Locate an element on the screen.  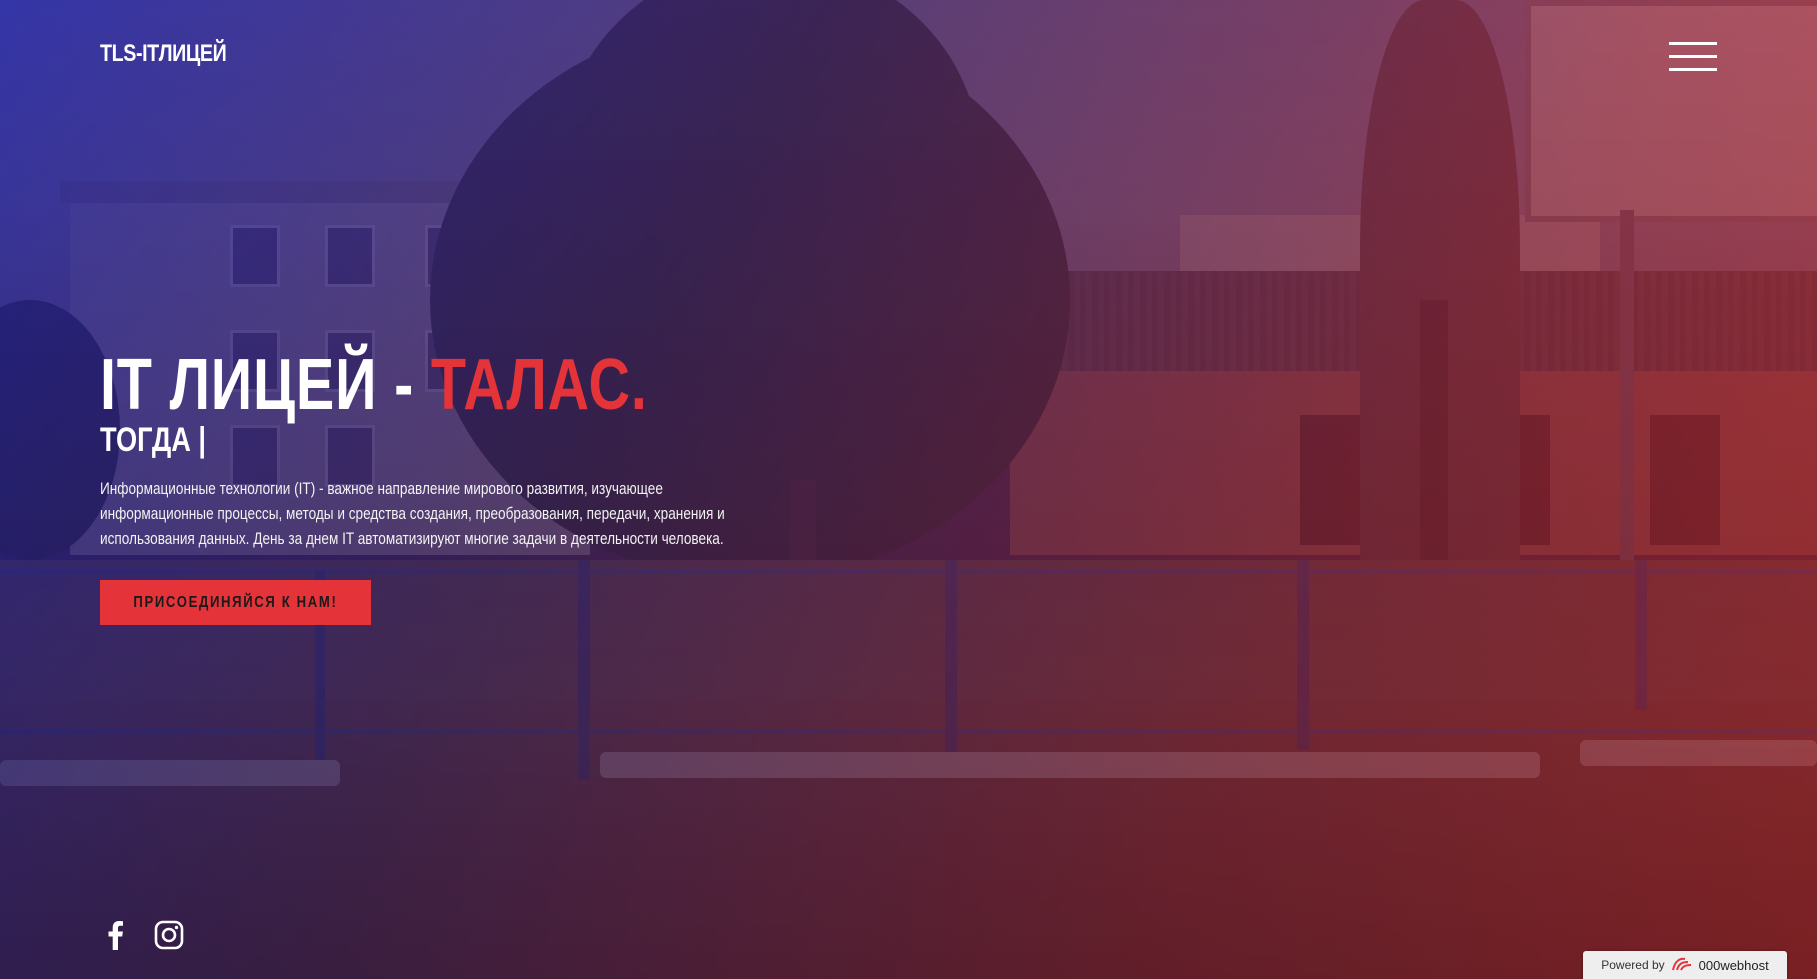
000webhost-logo-icon is located at coordinates (1682, 965).